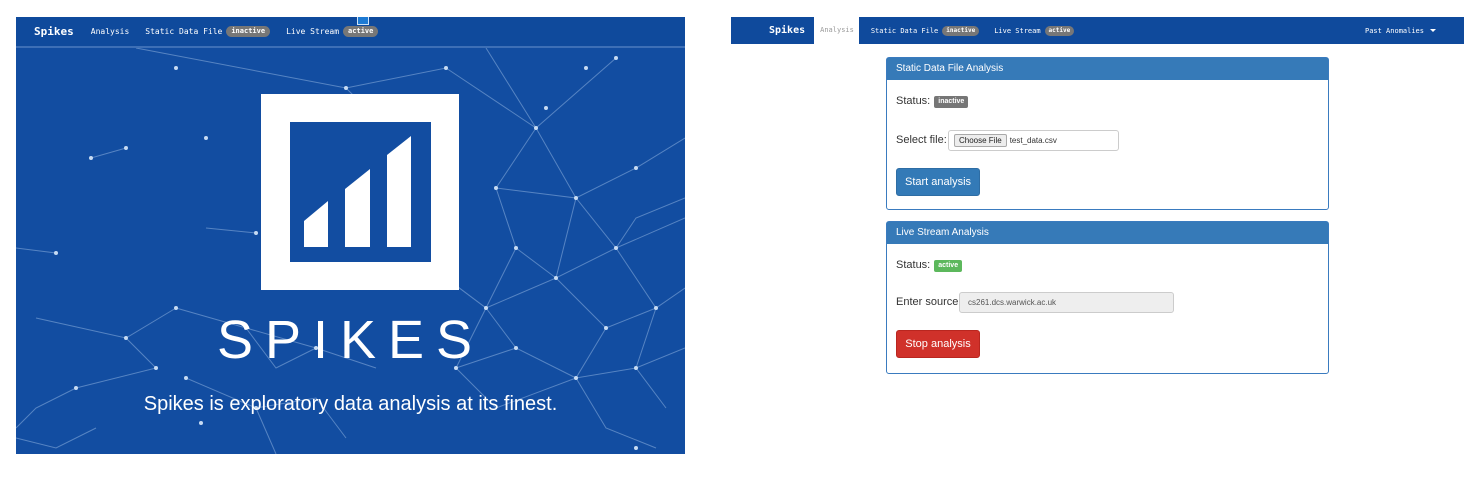 The width and height of the screenshot is (1480, 478). I want to click on select-file-label: Select file:, so click(921, 140).